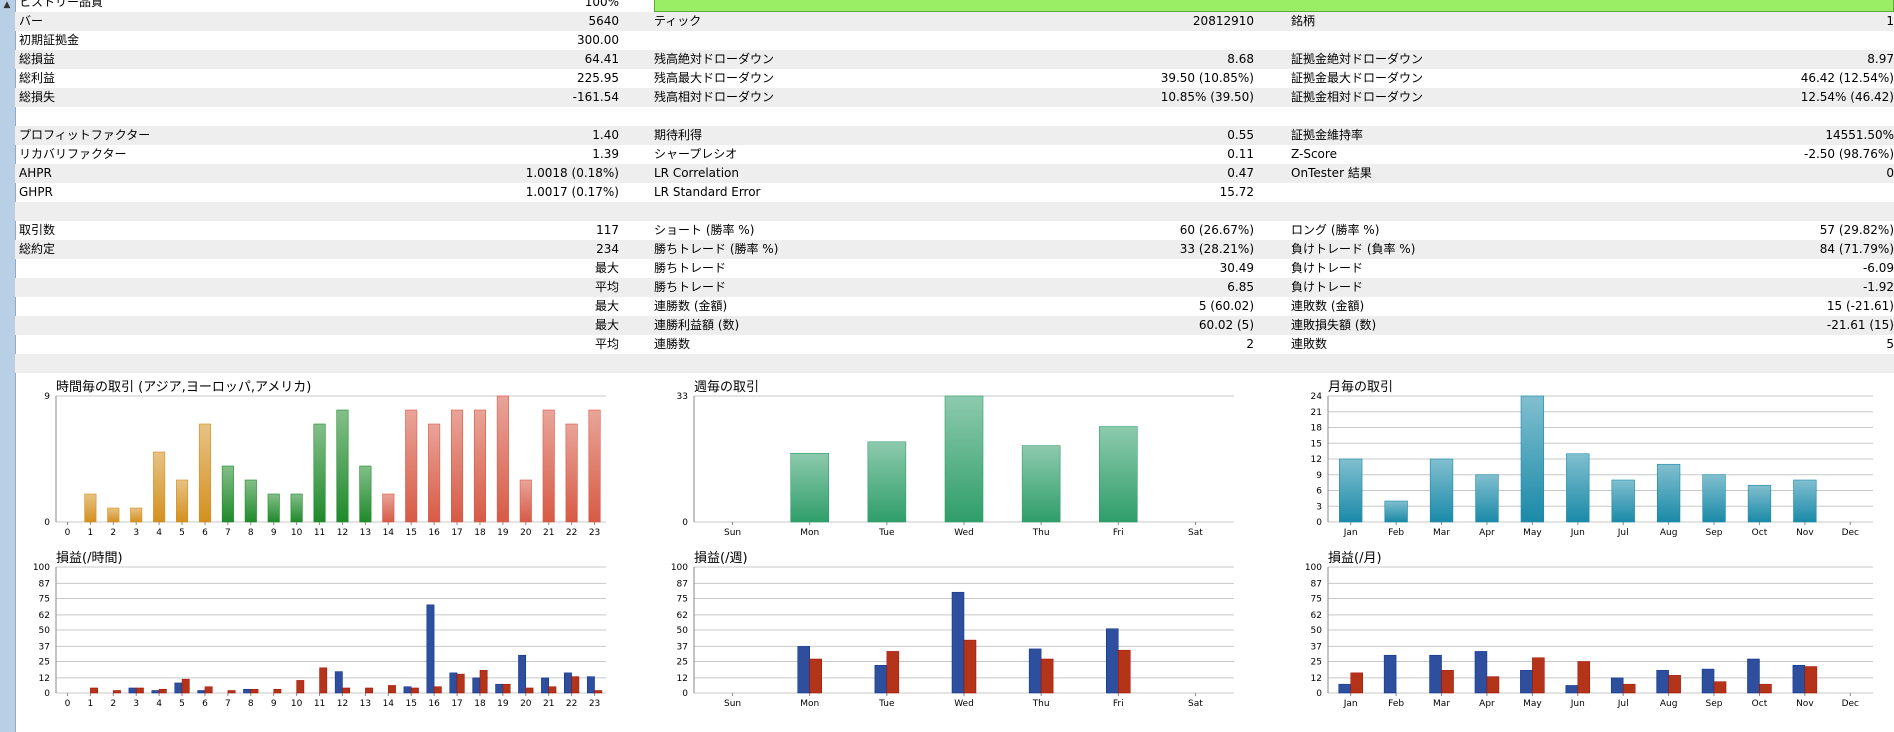 The height and width of the screenshot is (732, 1894). What do you see at coordinates (205, 704) in the screenshot?
I see `x-tick-label: 6` at bounding box center [205, 704].